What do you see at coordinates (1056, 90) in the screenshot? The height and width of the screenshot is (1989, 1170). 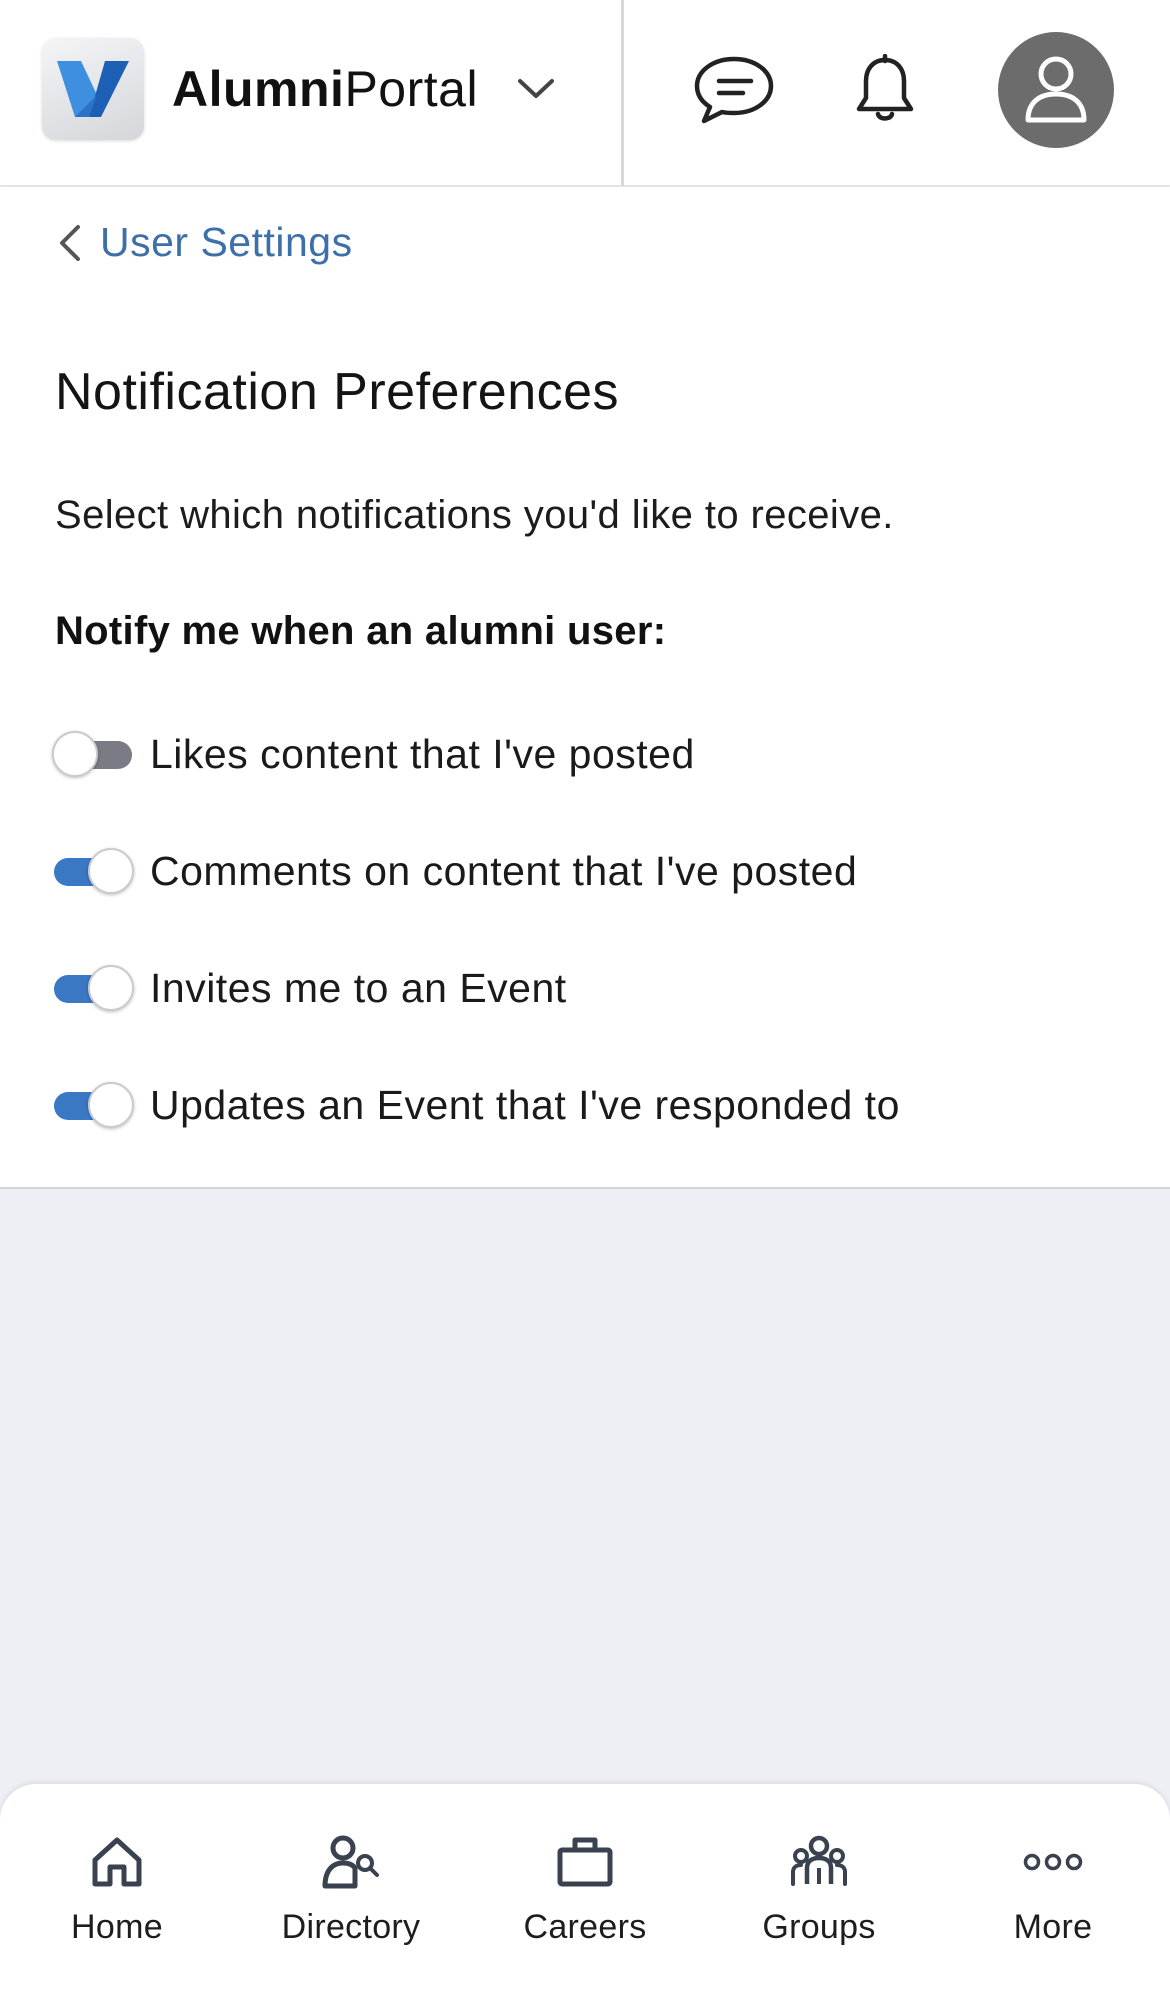 I see `user-avatar-icon` at bounding box center [1056, 90].